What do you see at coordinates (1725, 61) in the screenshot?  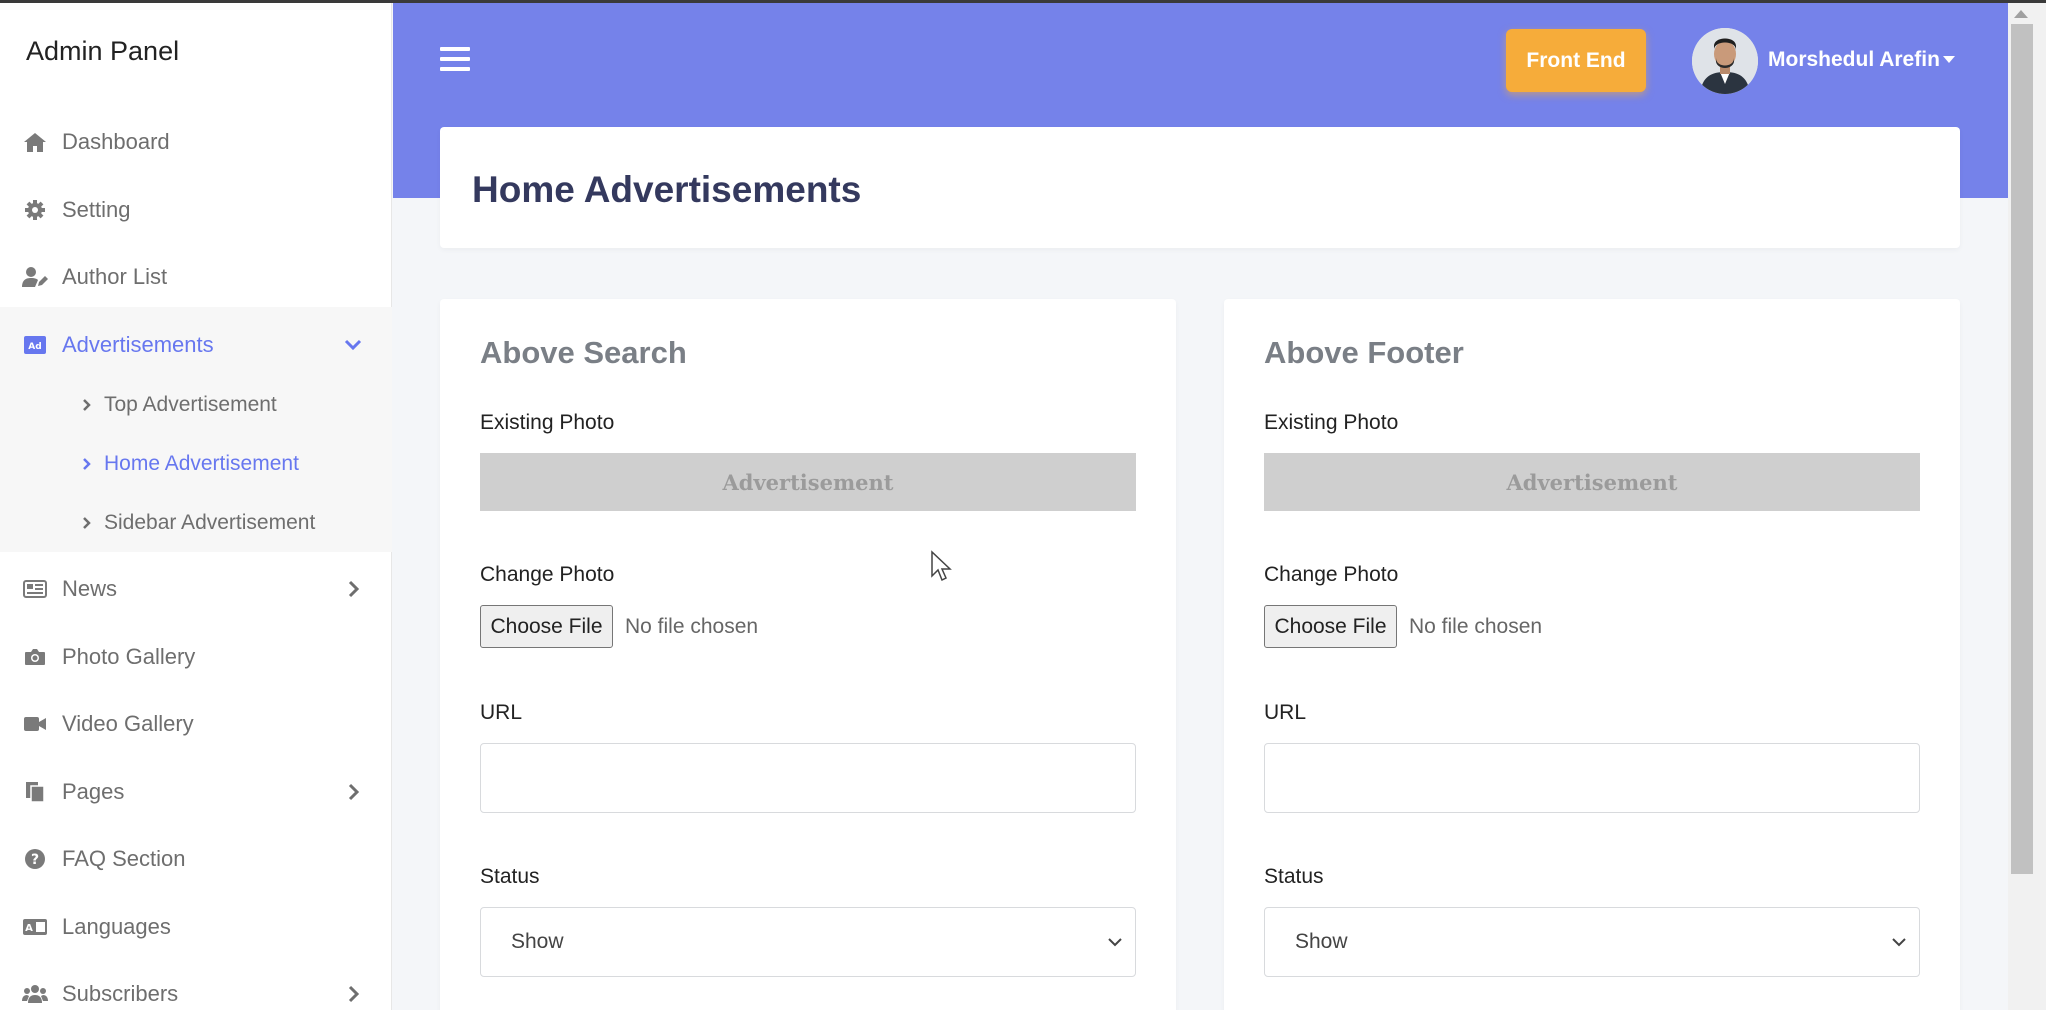 I see `avatar` at bounding box center [1725, 61].